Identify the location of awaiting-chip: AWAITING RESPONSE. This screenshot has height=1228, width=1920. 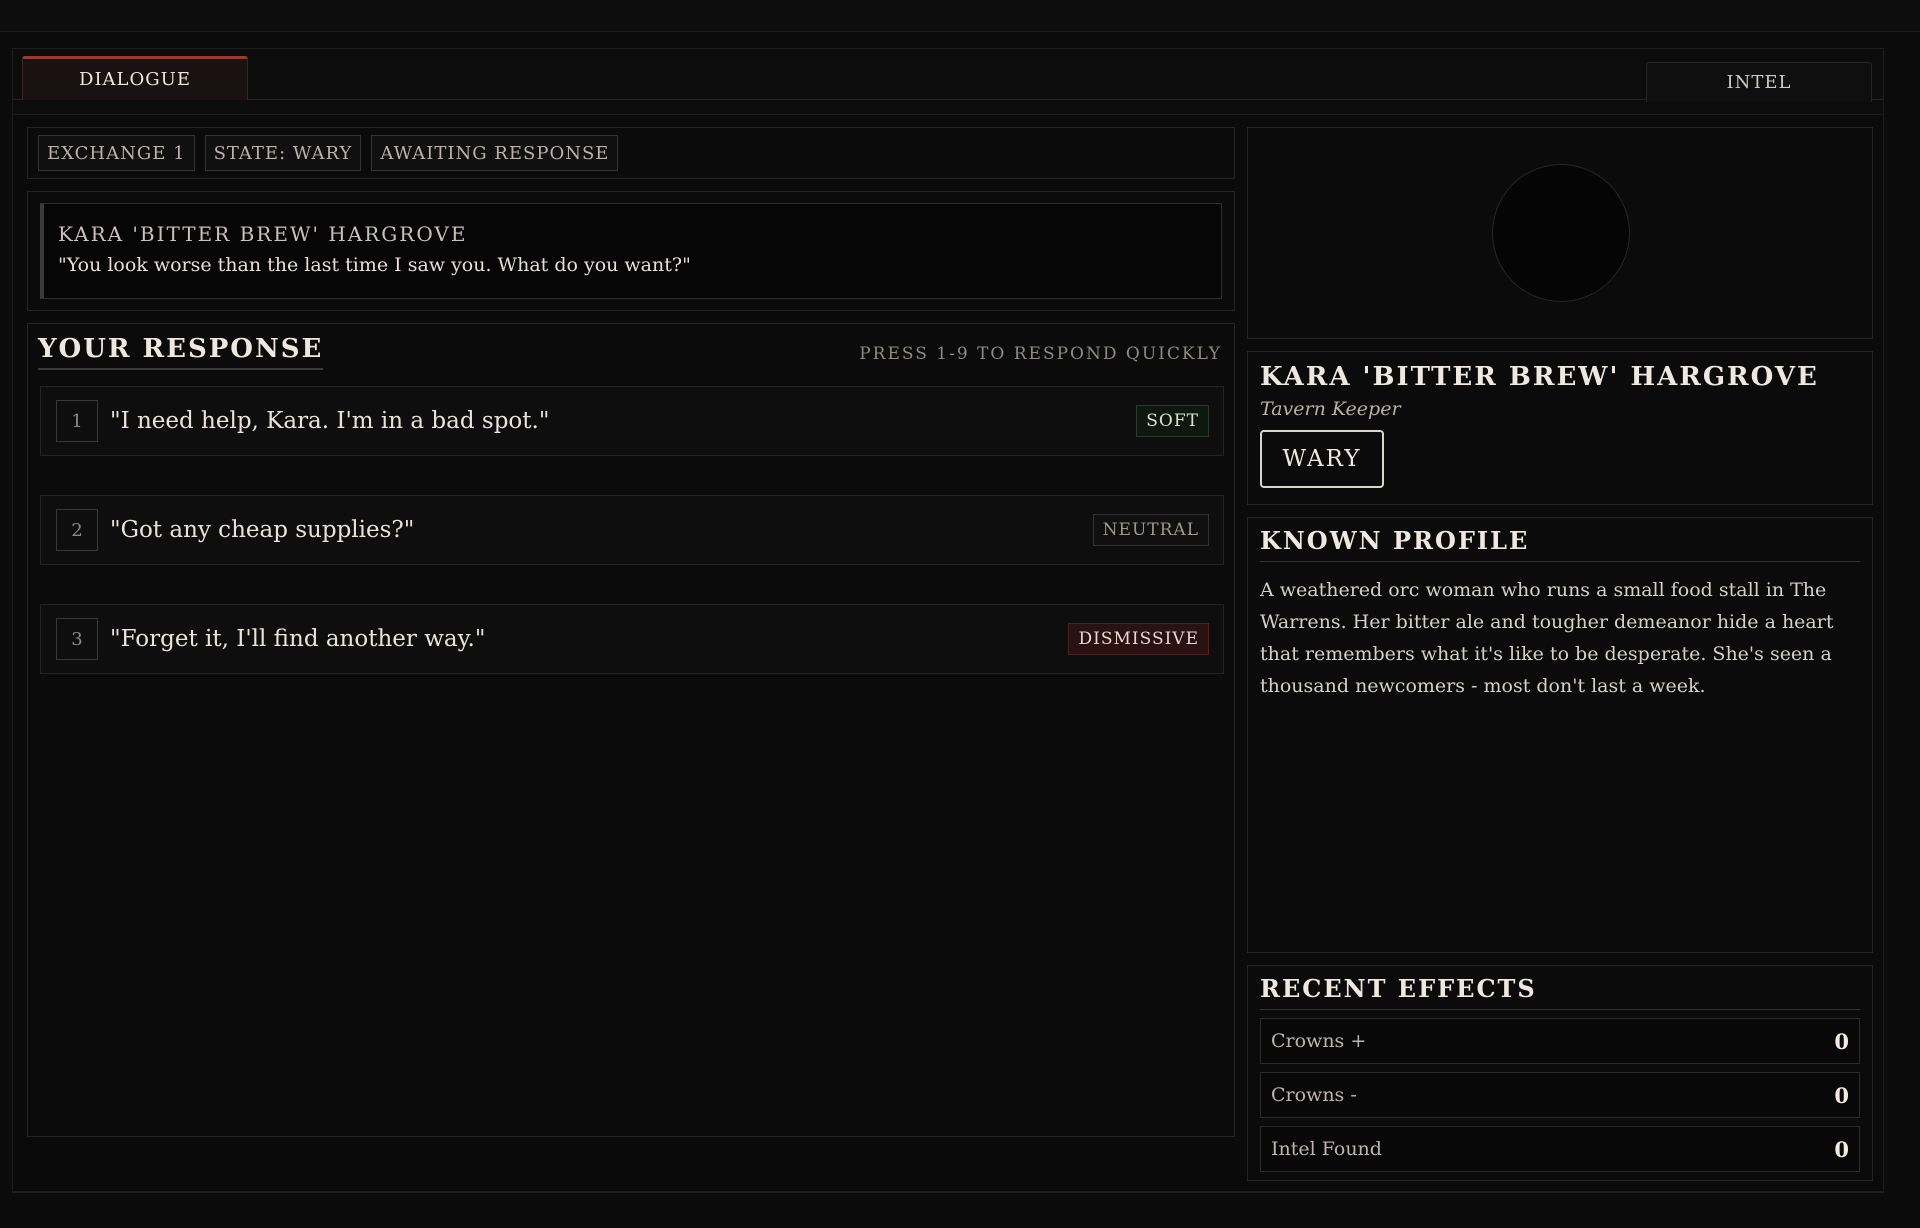
(495, 153).